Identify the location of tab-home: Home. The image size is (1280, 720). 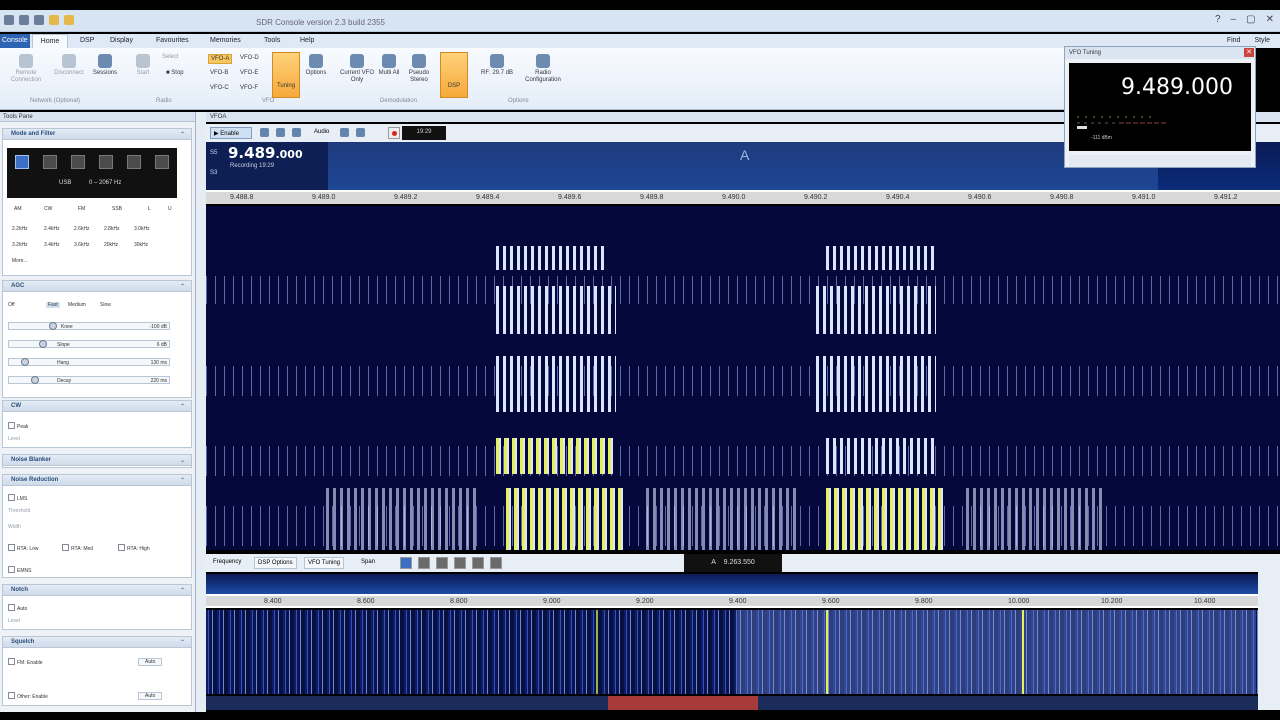
(50, 41).